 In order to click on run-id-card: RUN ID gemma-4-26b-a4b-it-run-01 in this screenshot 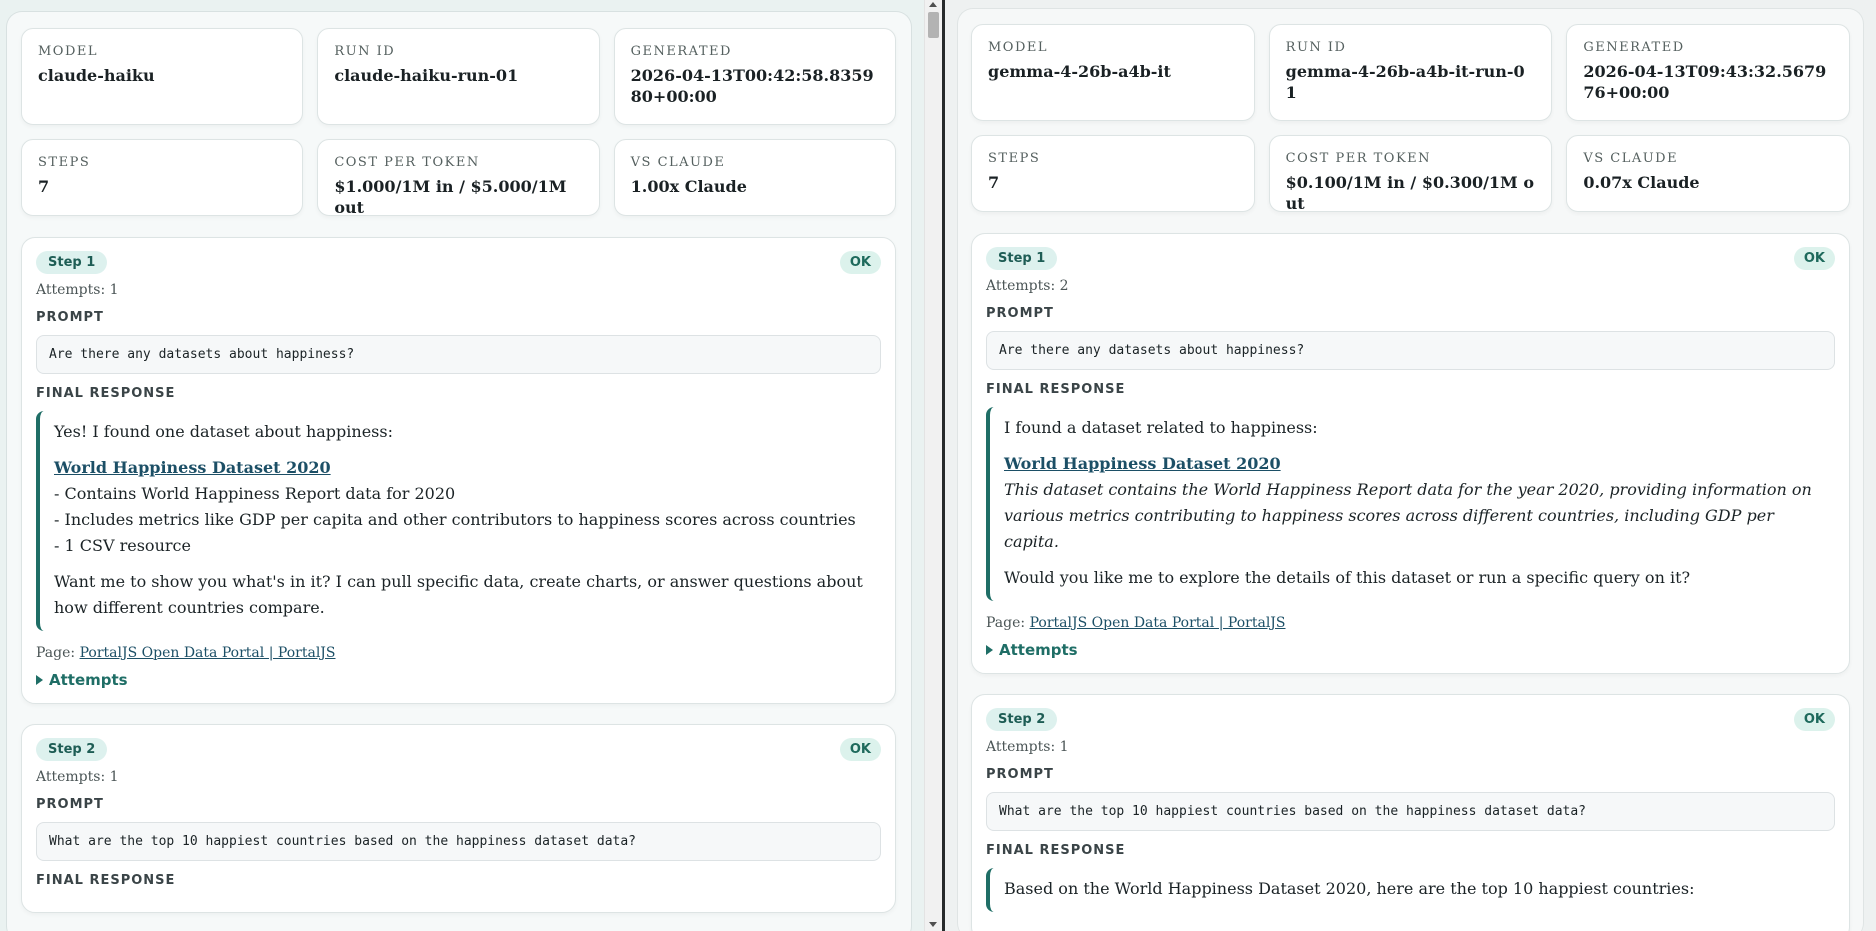, I will do `click(1410, 72)`.